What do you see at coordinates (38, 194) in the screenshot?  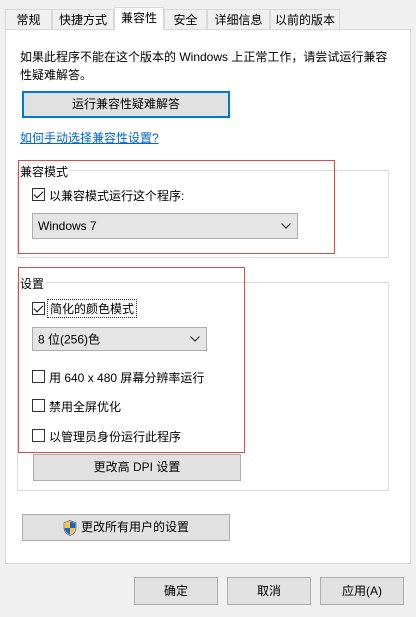 I see `compat-mode-checkbox` at bounding box center [38, 194].